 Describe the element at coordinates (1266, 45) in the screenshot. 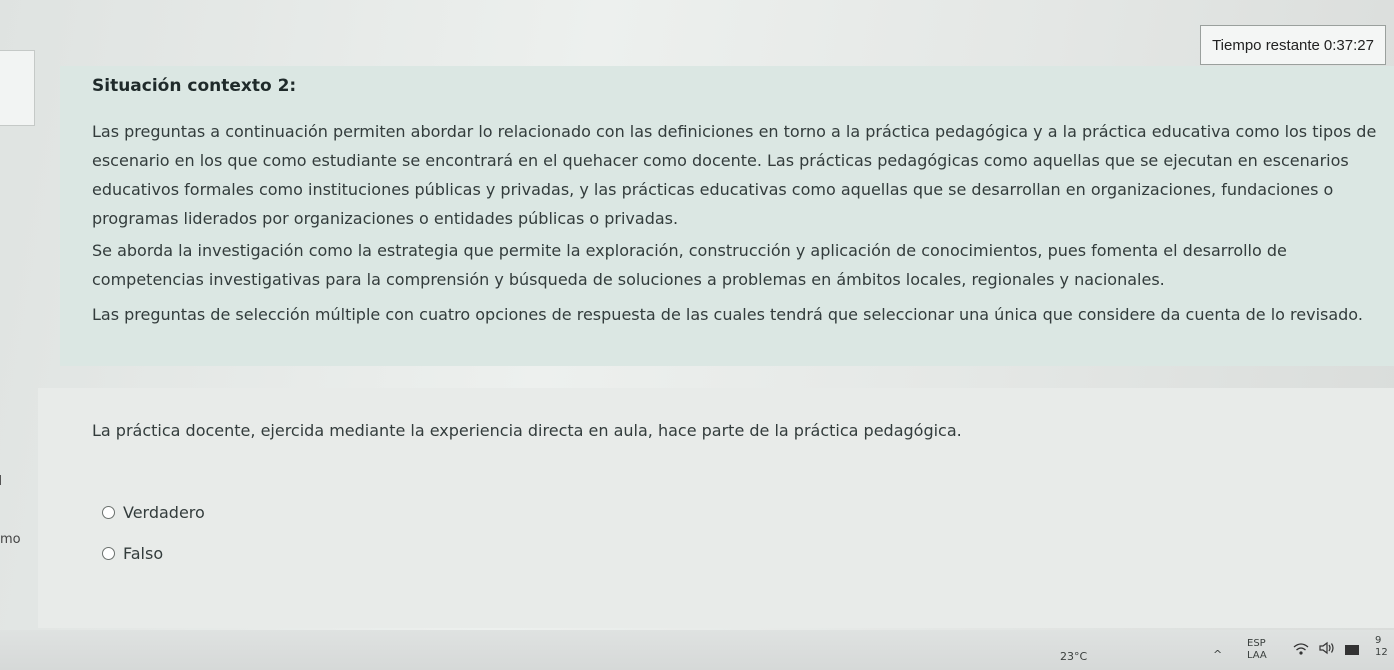

I see `time-remaining-label: Tiempo restante` at that location.